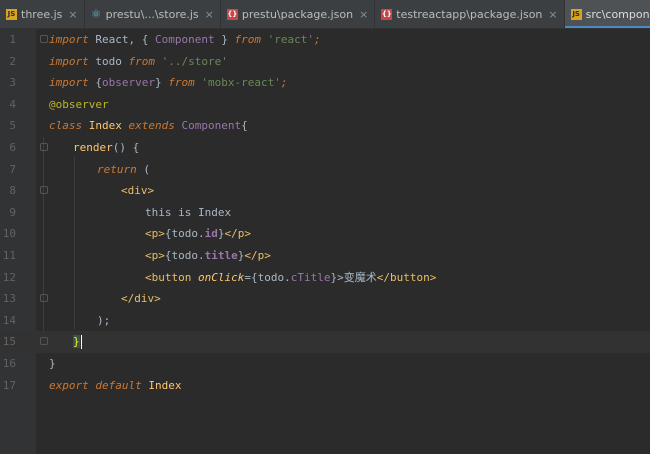 This screenshot has height=454, width=650. I want to click on code-text: <p>{todo.id}</p>, so click(198, 234).